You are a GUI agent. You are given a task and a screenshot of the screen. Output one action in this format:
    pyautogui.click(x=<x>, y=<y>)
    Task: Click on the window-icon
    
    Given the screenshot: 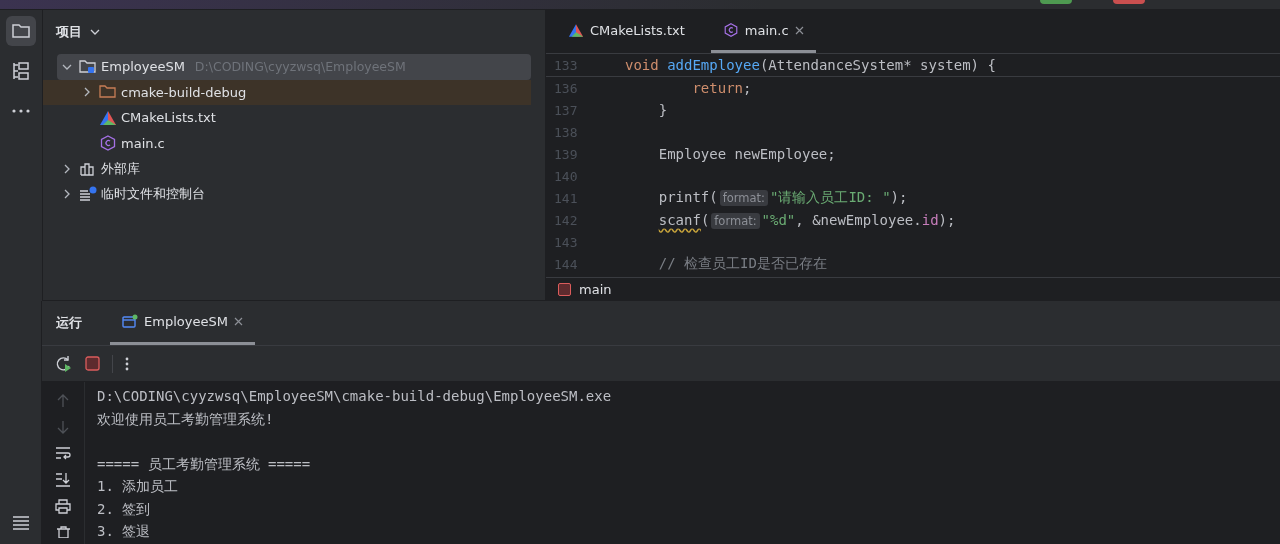 What is the action you would take?
    pyautogui.click(x=130, y=321)
    